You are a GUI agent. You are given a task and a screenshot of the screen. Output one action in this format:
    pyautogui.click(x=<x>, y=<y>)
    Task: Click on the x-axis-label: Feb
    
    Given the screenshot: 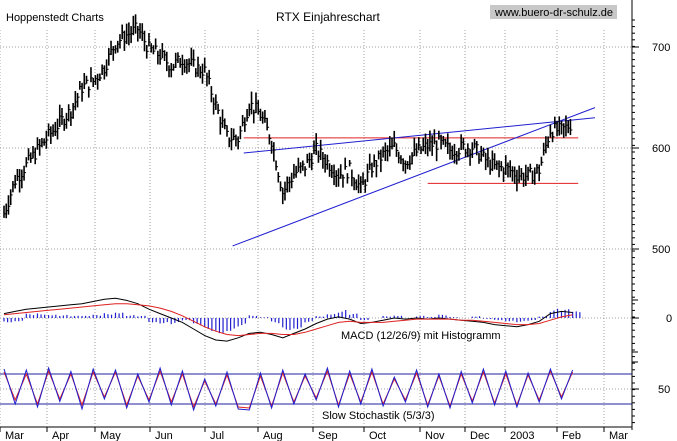 What is the action you would take?
    pyautogui.click(x=571, y=435)
    